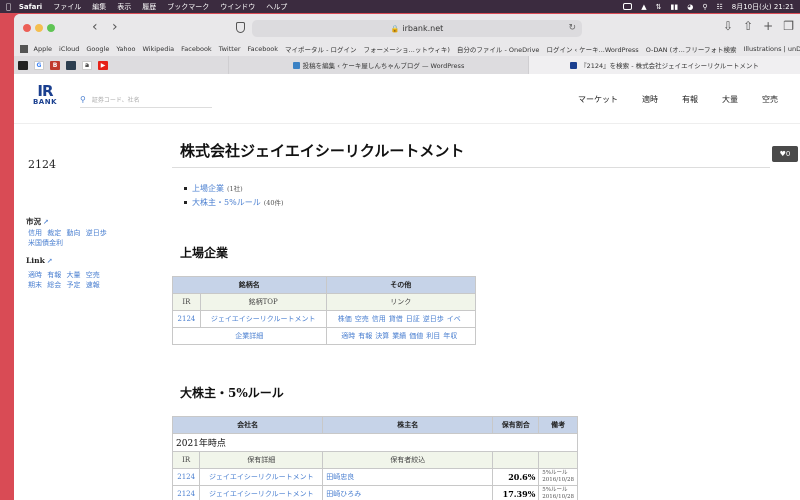 The width and height of the screenshot is (800, 500). I want to click on back-button: ‹, so click(95, 27).